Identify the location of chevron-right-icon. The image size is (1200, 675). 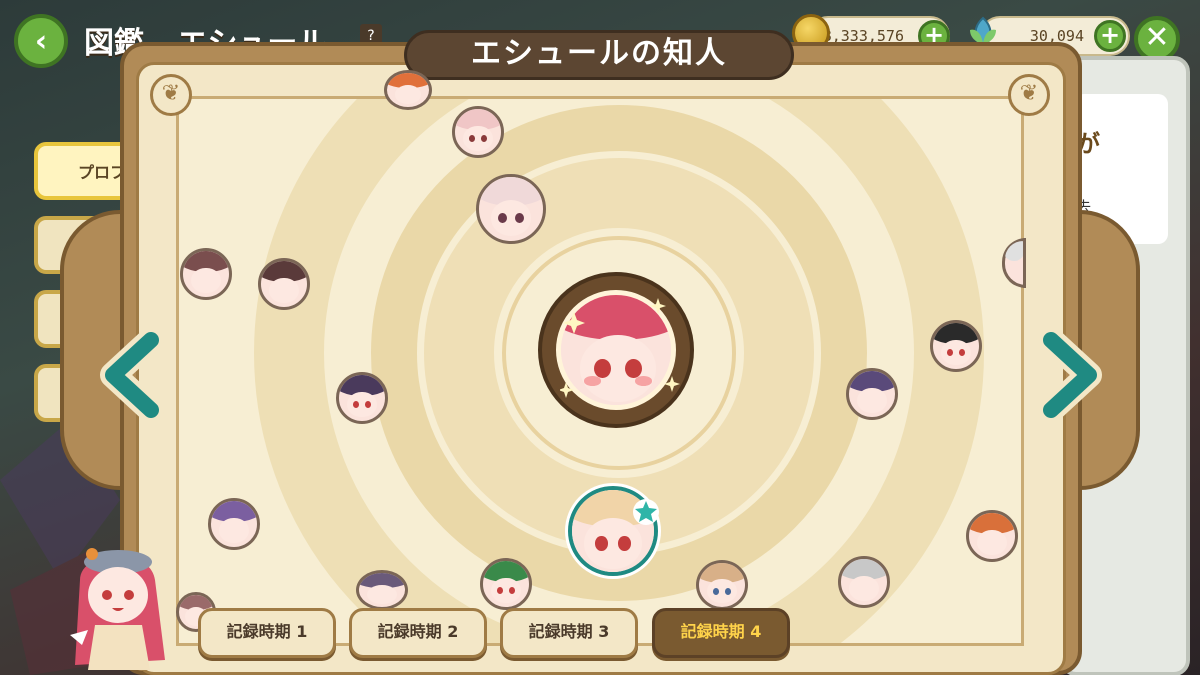
(1070, 375).